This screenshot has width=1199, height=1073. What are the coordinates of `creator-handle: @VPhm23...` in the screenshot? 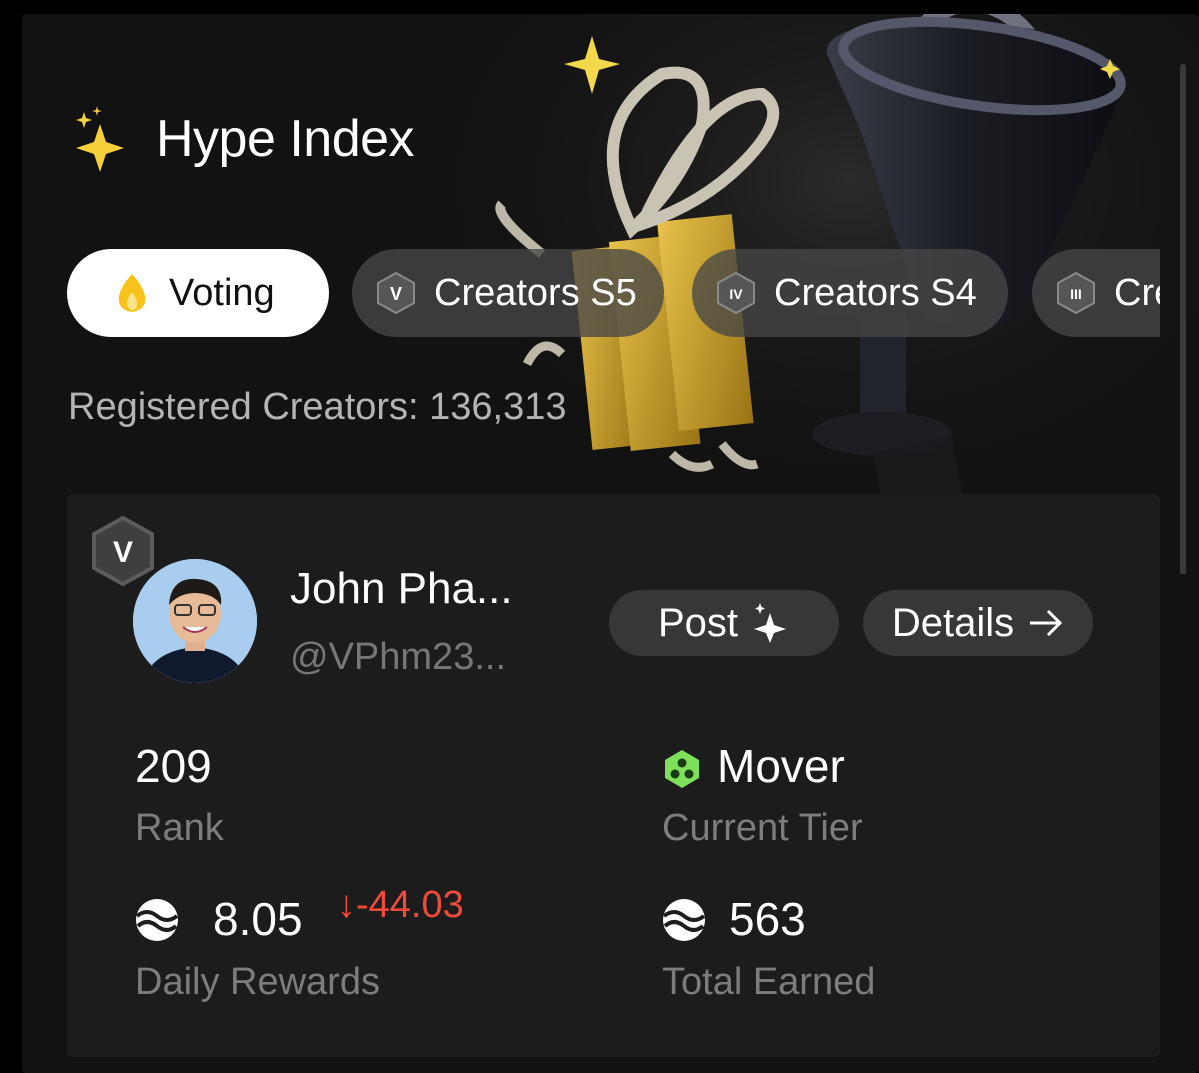 It's located at (398, 657).